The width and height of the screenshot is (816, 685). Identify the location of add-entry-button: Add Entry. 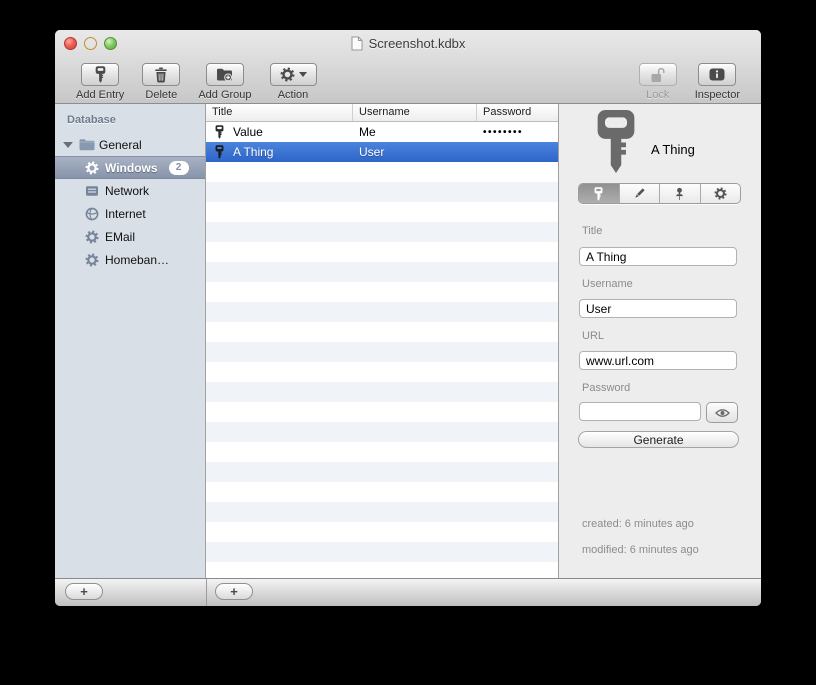
(100, 83).